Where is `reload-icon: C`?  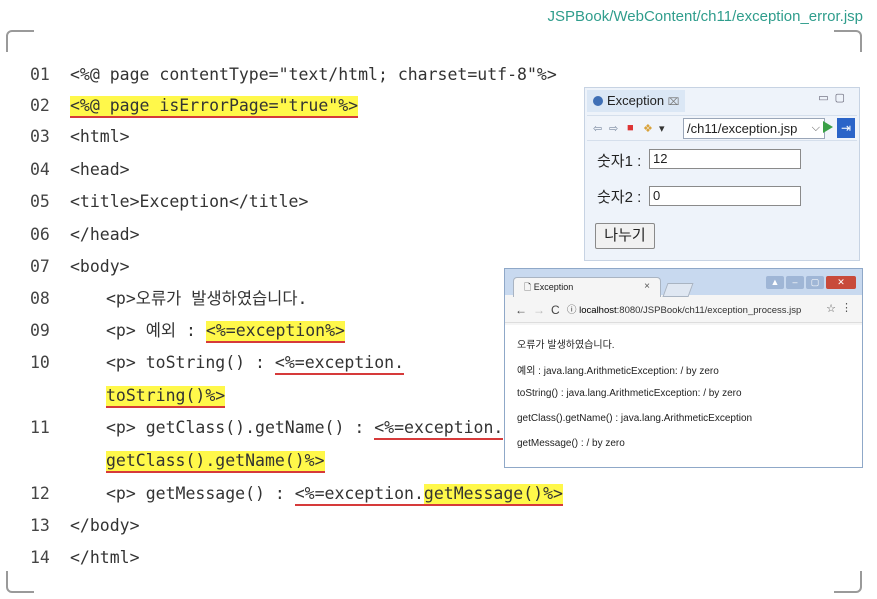 reload-icon: C is located at coordinates (555, 310).